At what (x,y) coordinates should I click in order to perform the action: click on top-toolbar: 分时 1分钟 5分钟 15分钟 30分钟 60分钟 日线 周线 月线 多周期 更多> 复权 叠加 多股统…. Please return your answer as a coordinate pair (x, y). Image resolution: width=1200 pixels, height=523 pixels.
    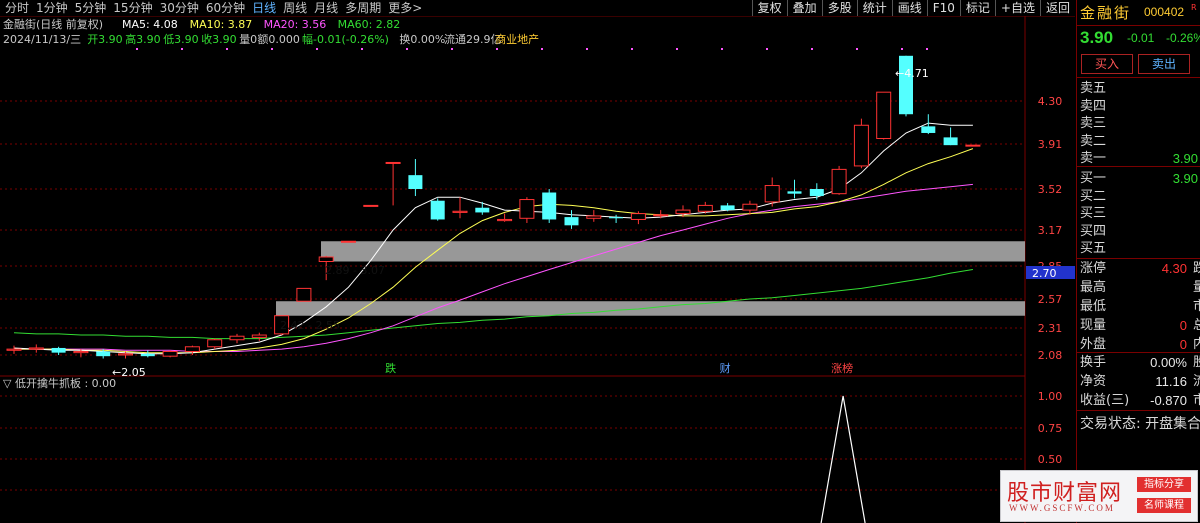
    Looking at the image, I should click on (537, 8).